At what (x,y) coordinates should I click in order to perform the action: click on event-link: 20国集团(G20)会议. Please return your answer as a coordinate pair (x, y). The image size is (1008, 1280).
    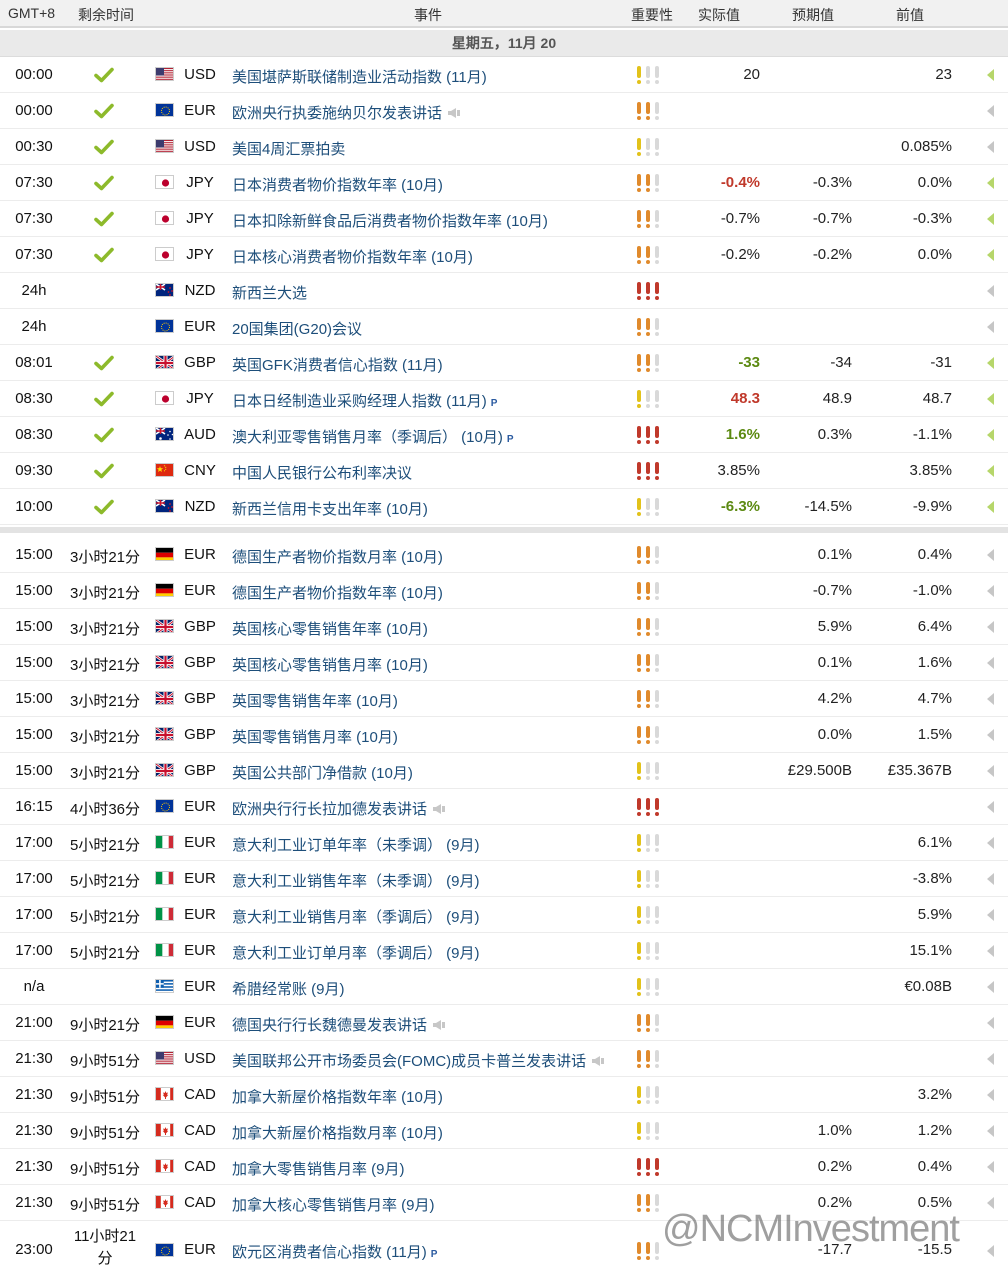
    Looking at the image, I should click on (297, 328).